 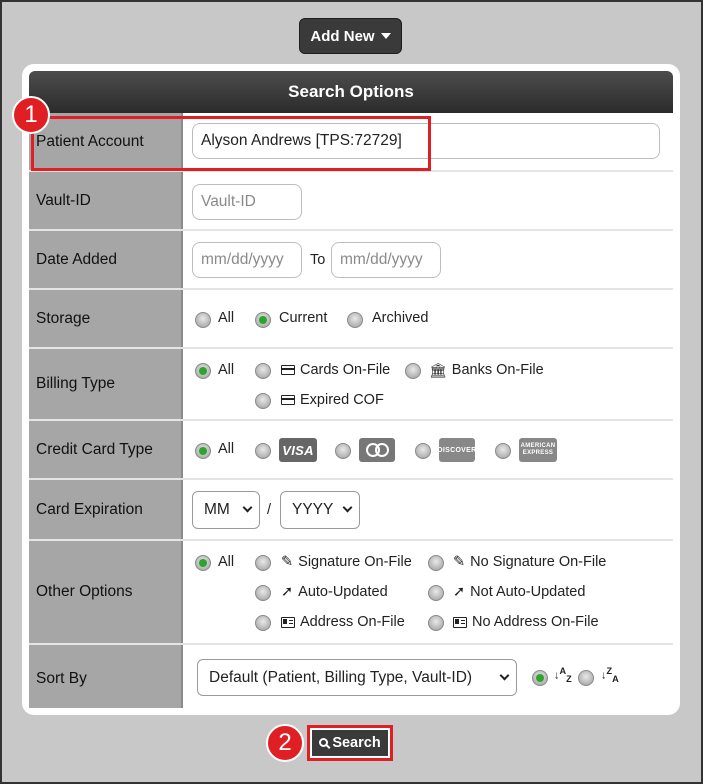 I want to click on expiration-month-value: MM, so click(x=217, y=509).